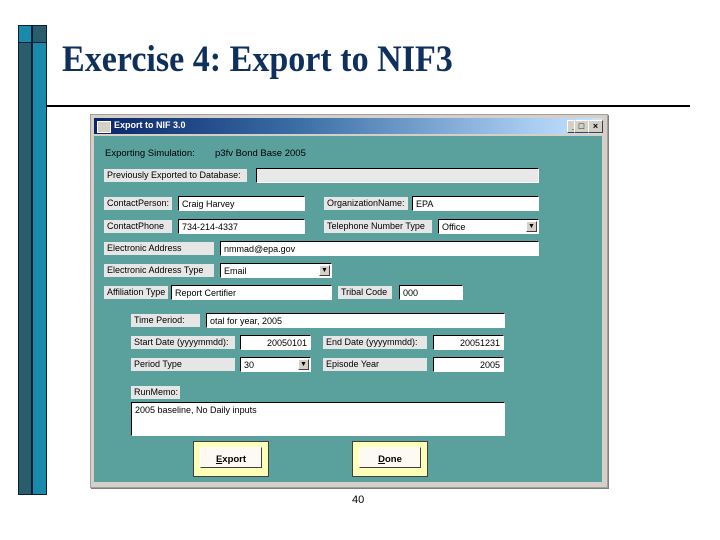 The image size is (720, 540). I want to click on prev-exported-label: Previously Exported to Database:, so click(175, 175).